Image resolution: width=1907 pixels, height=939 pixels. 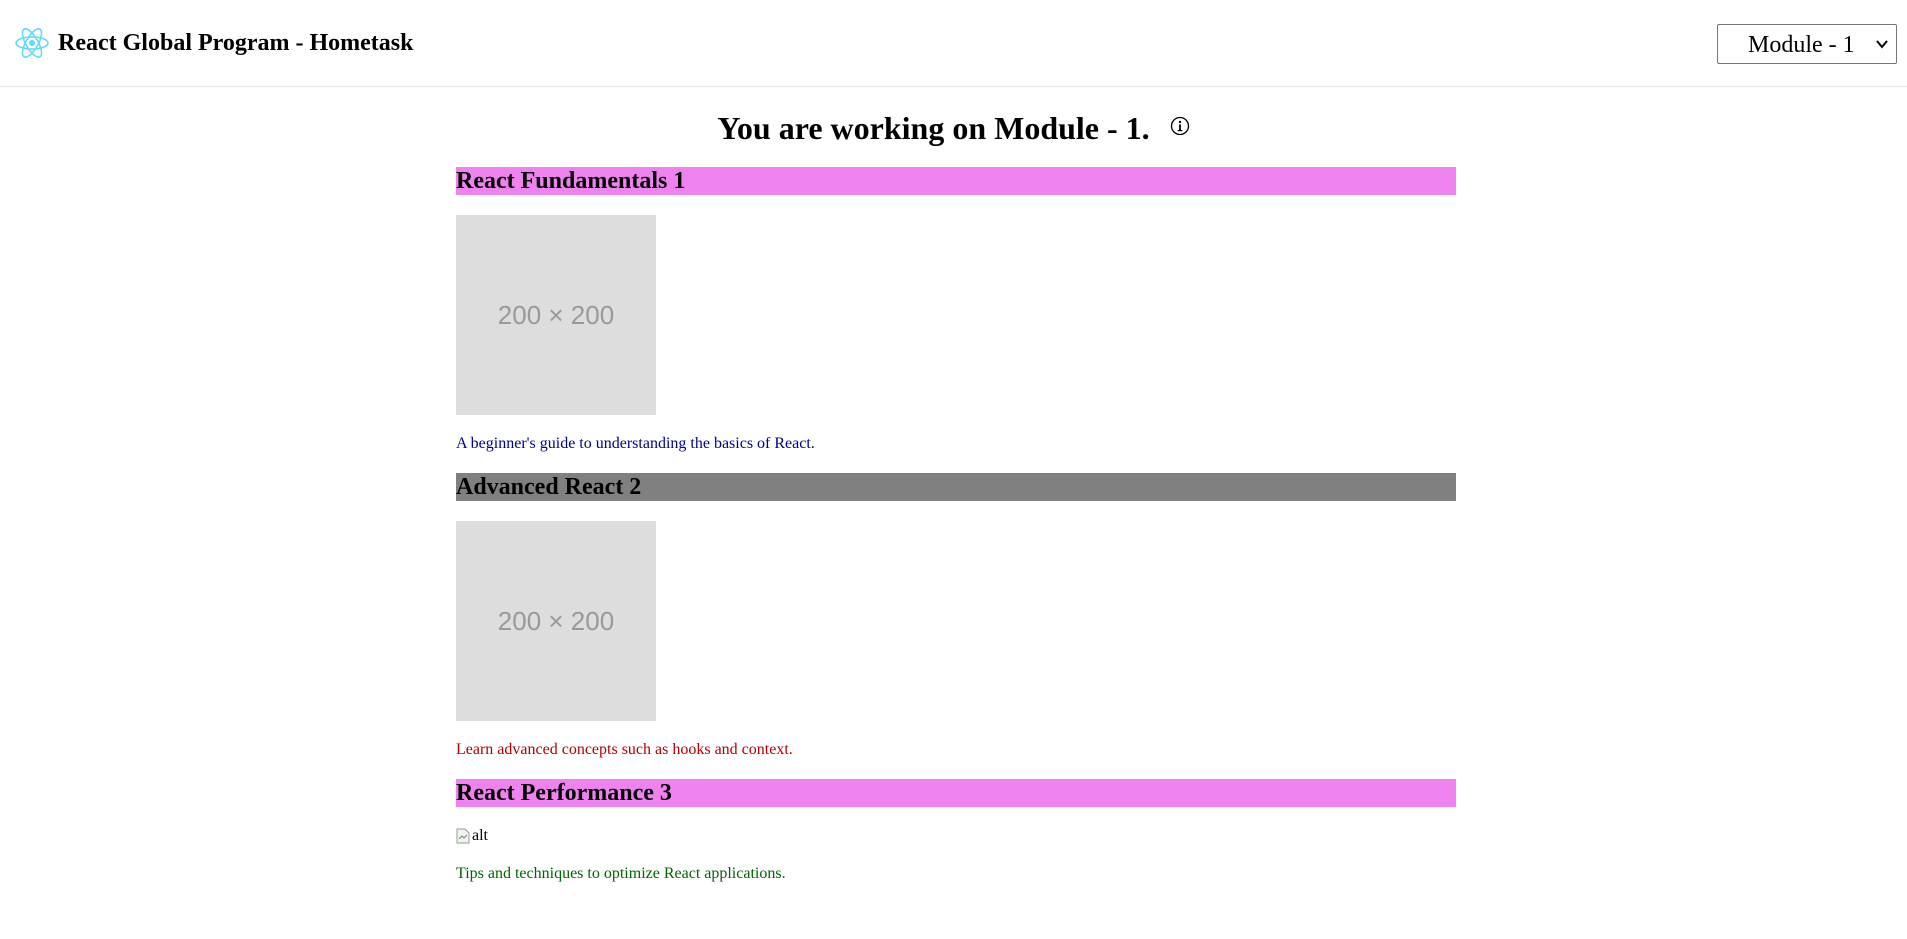 I want to click on chevron-down-icon, so click(x=1882, y=44).